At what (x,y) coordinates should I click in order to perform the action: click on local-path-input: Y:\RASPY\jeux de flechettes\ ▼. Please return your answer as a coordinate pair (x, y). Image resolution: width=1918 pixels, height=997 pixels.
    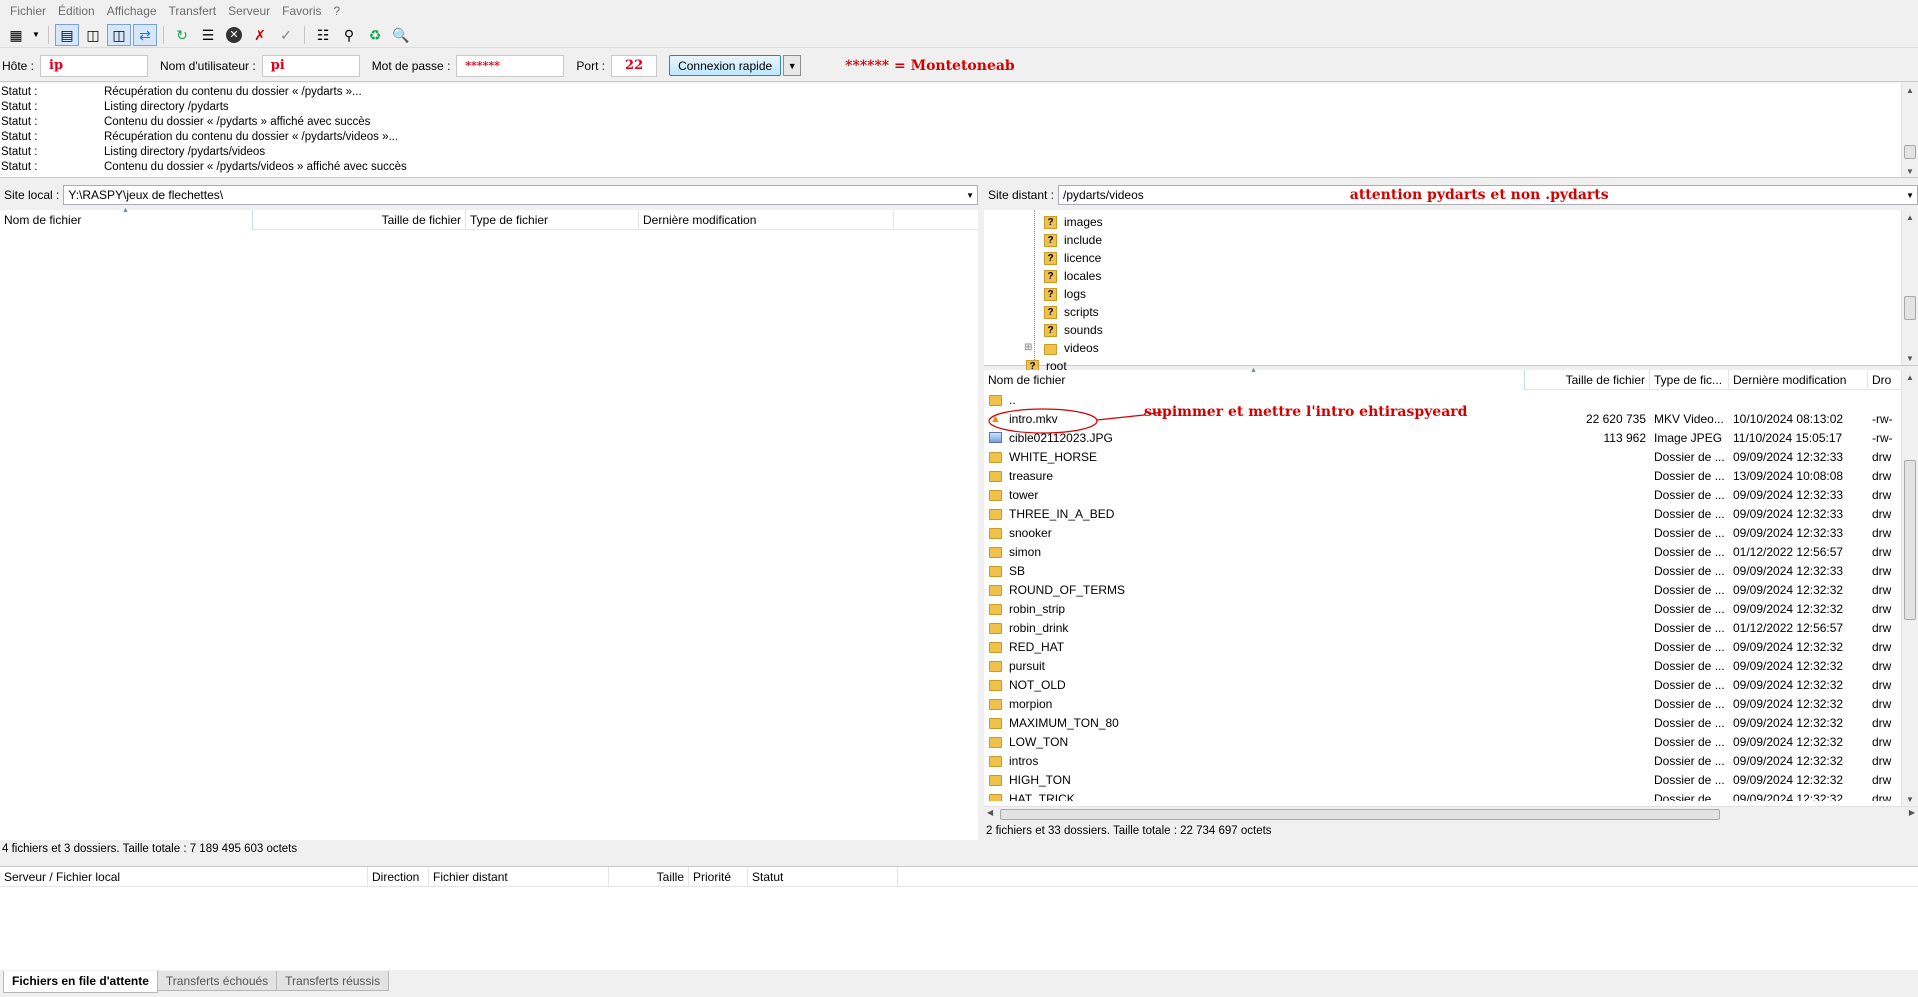
    Looking at the image, I should click on (520, 195).